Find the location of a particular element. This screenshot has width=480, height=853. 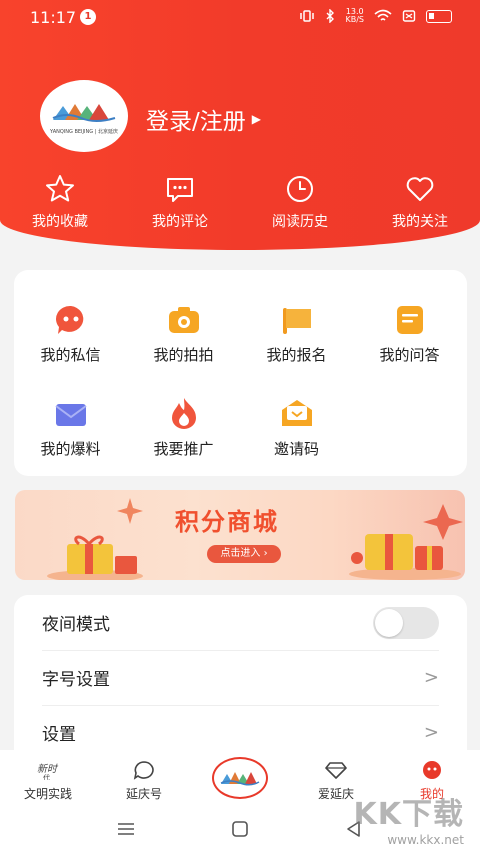

sim-icon is located at coordinates (409, 16).